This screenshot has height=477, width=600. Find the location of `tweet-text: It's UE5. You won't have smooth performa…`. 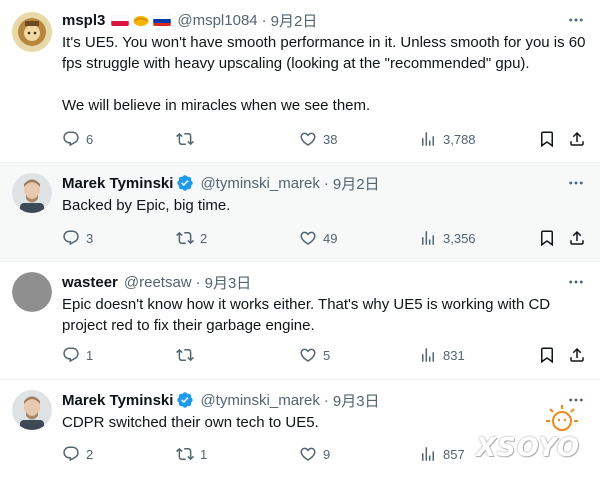

tweet-text: It's UE5. You won't have smooth performa… is located at coordinates (324, 74).